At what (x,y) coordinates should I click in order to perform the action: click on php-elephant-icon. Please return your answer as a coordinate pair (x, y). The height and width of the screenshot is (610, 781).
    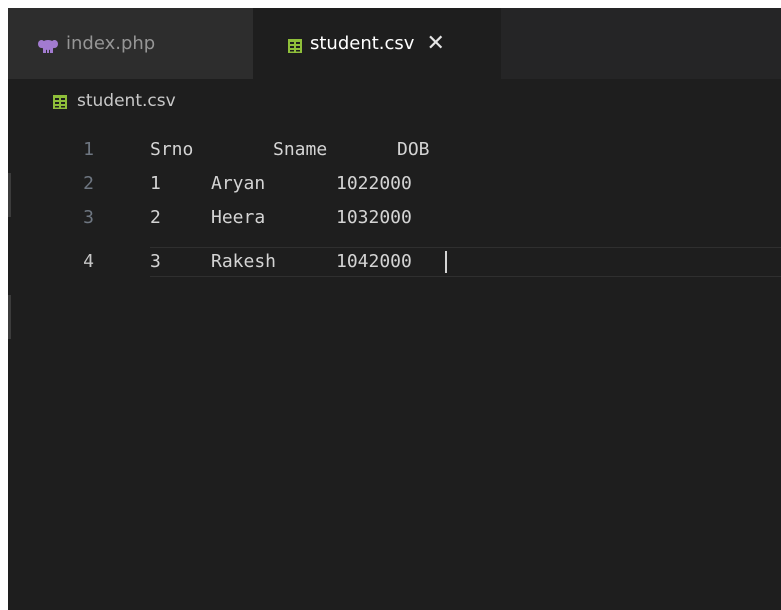
    Looking at the image, I should click on (48, 45).